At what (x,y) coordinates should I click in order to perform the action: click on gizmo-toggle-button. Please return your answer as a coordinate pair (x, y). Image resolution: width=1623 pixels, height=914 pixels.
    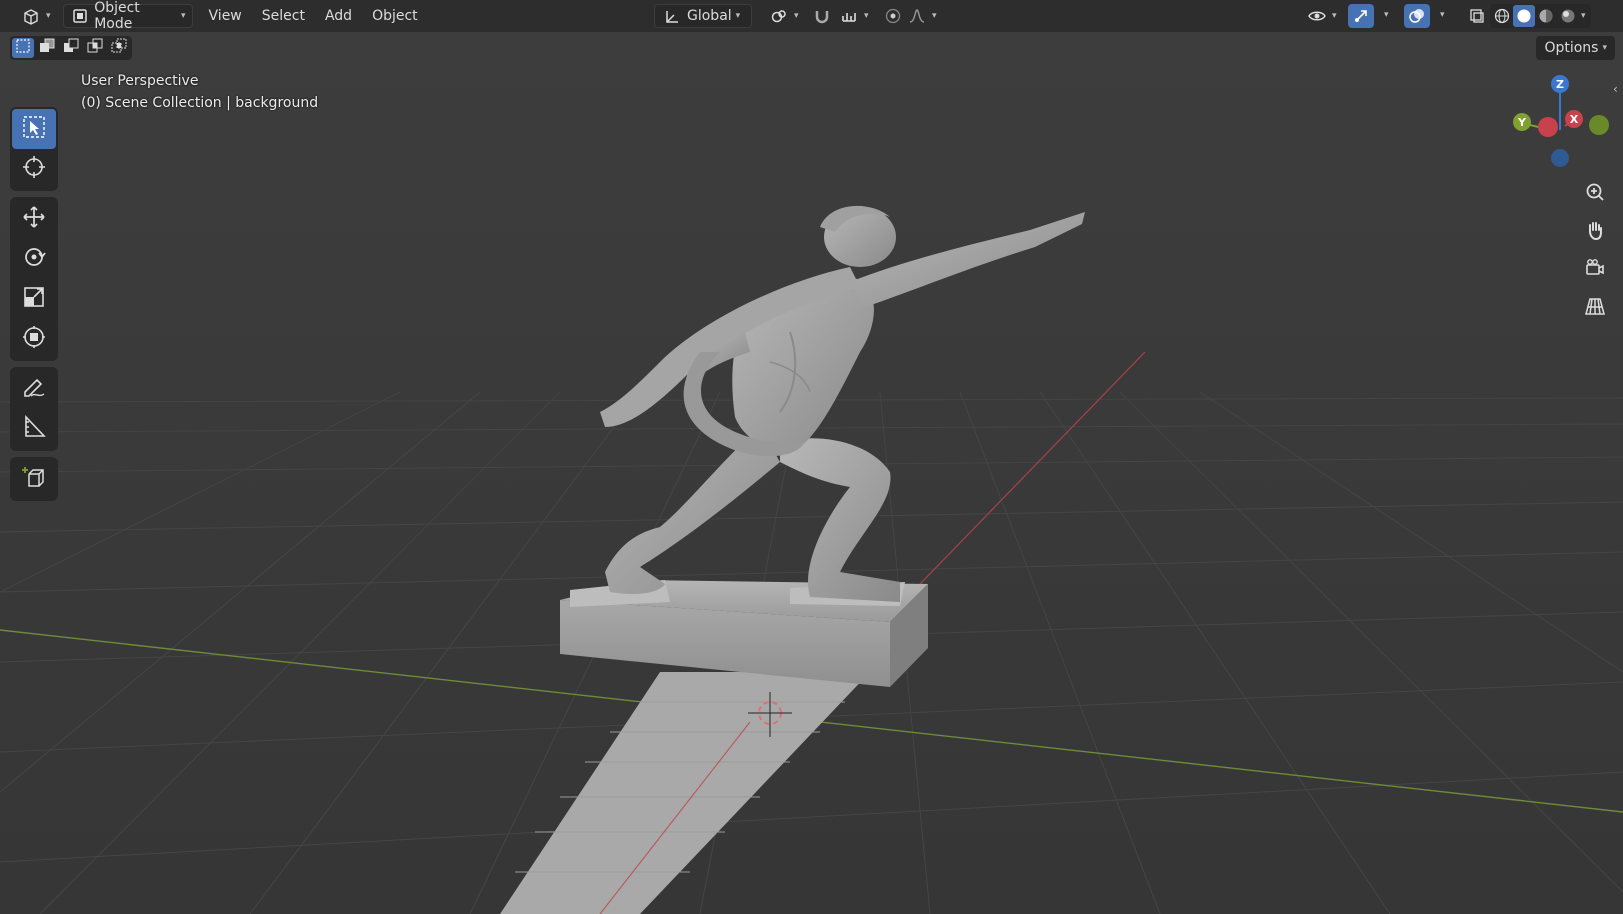
    Looking at the image, I should click on (1361, 16).